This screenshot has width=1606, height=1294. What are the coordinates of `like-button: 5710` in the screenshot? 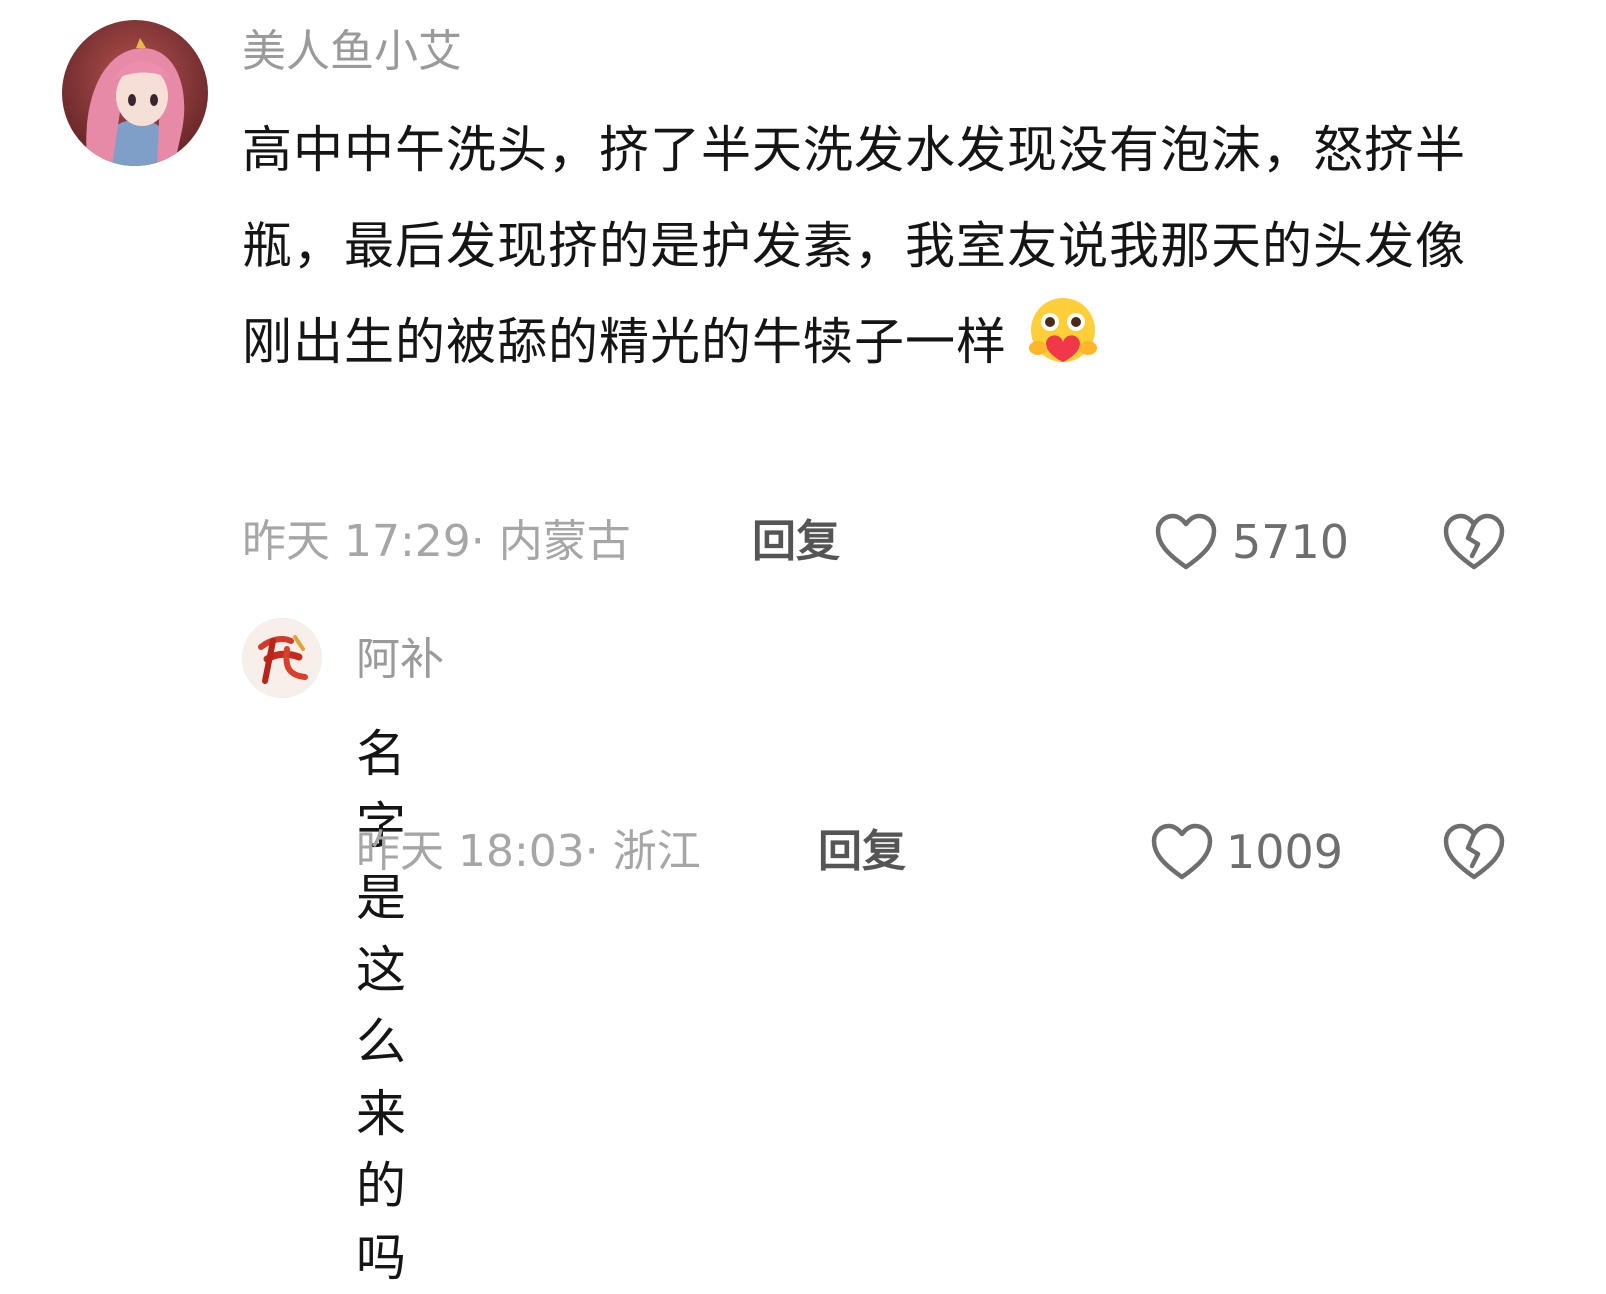 It's located at (1251, 542).